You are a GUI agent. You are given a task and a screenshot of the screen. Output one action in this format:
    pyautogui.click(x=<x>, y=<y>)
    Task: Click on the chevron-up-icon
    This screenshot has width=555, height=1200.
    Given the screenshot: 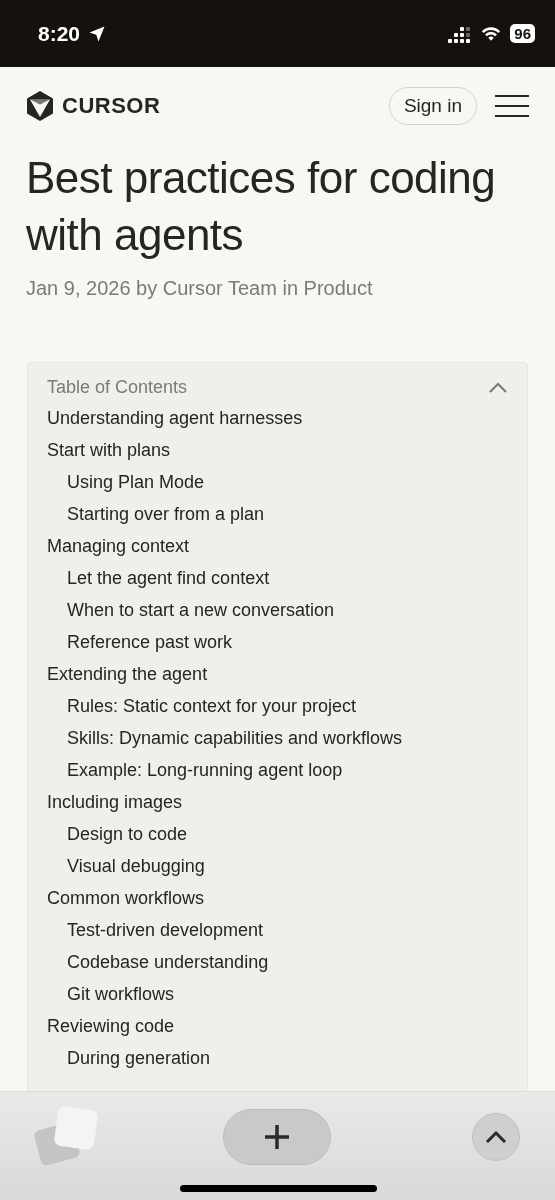 What is the action you would take?
    pyautogui.click(x=496, y=1137)
    